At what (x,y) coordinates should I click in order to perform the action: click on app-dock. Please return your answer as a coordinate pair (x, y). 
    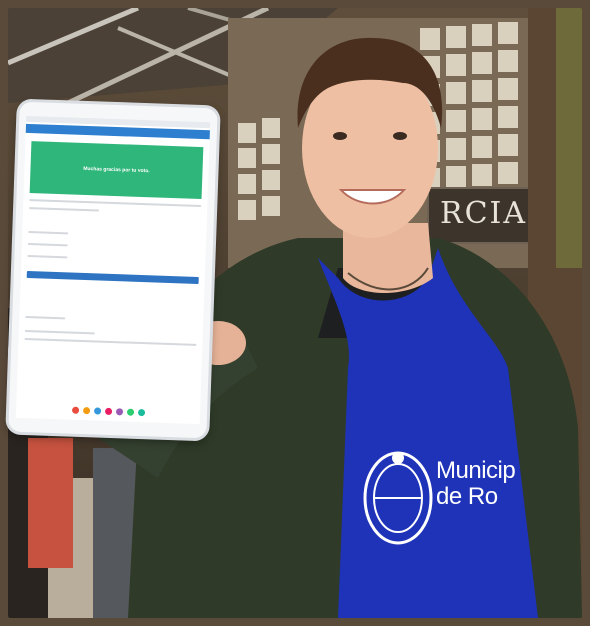
    Looking at the image, I should click on (108, 411).